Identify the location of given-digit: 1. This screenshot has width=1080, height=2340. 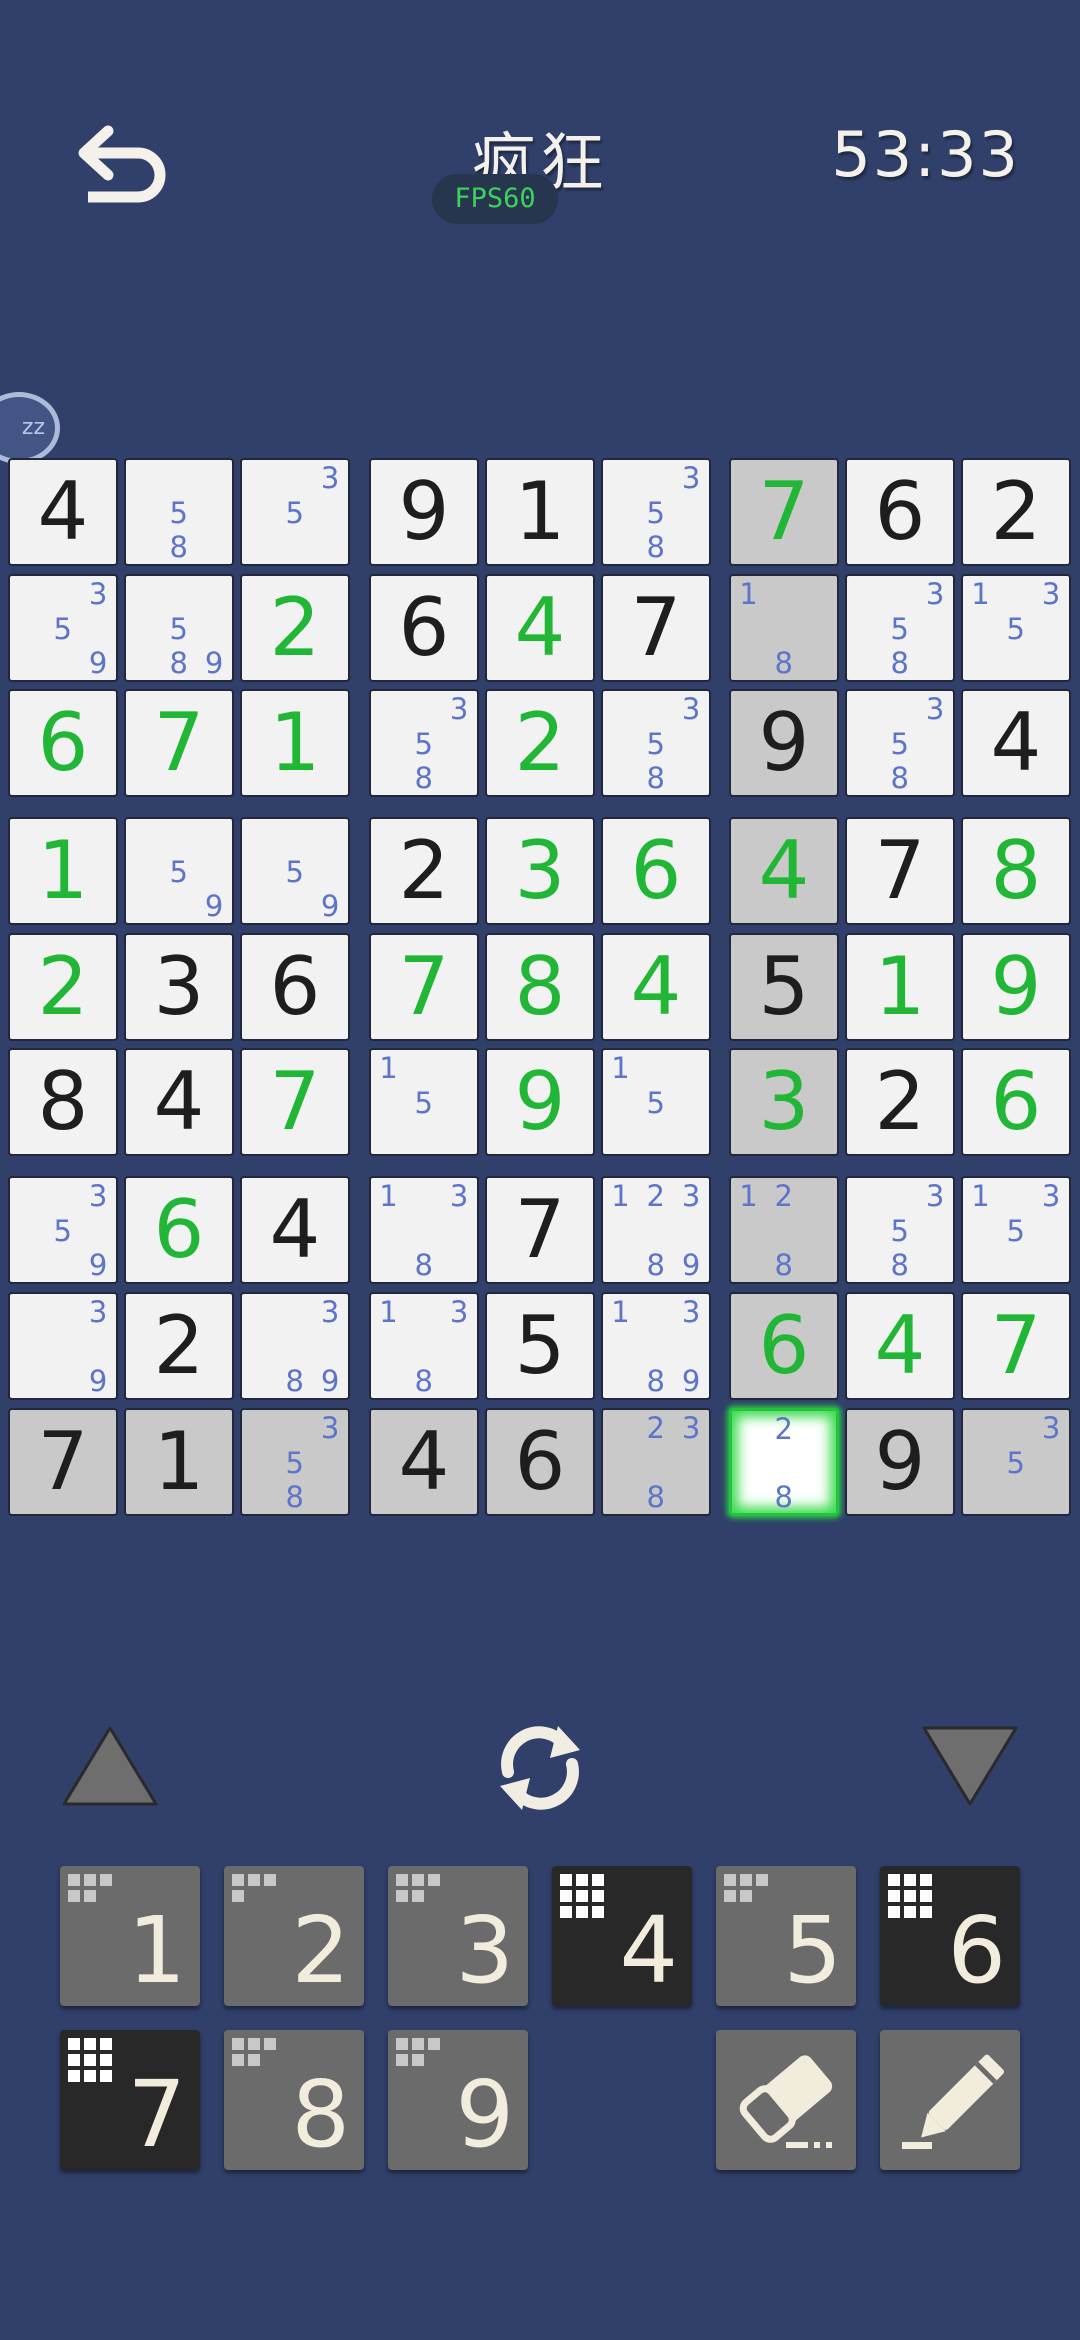
(179, 1461).